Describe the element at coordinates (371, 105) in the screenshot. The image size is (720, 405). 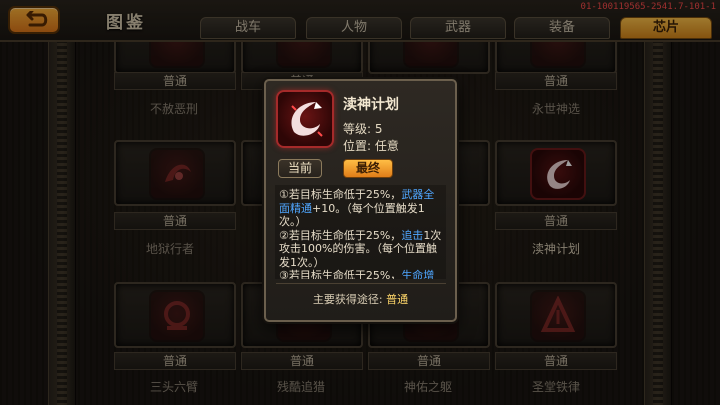
I see `chip-name: 渎神计划` at that location.